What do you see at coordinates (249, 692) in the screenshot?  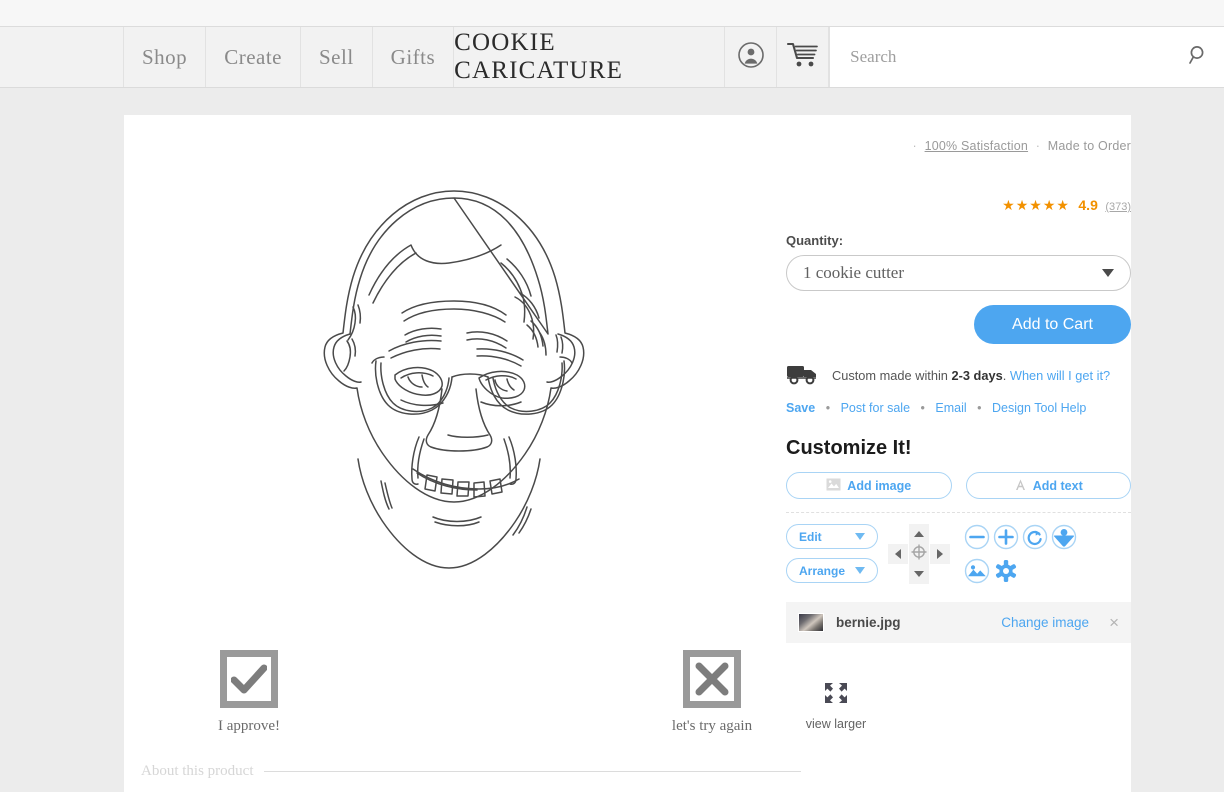 I see `approve-button: I approve!` at bounding box center [249, 692].